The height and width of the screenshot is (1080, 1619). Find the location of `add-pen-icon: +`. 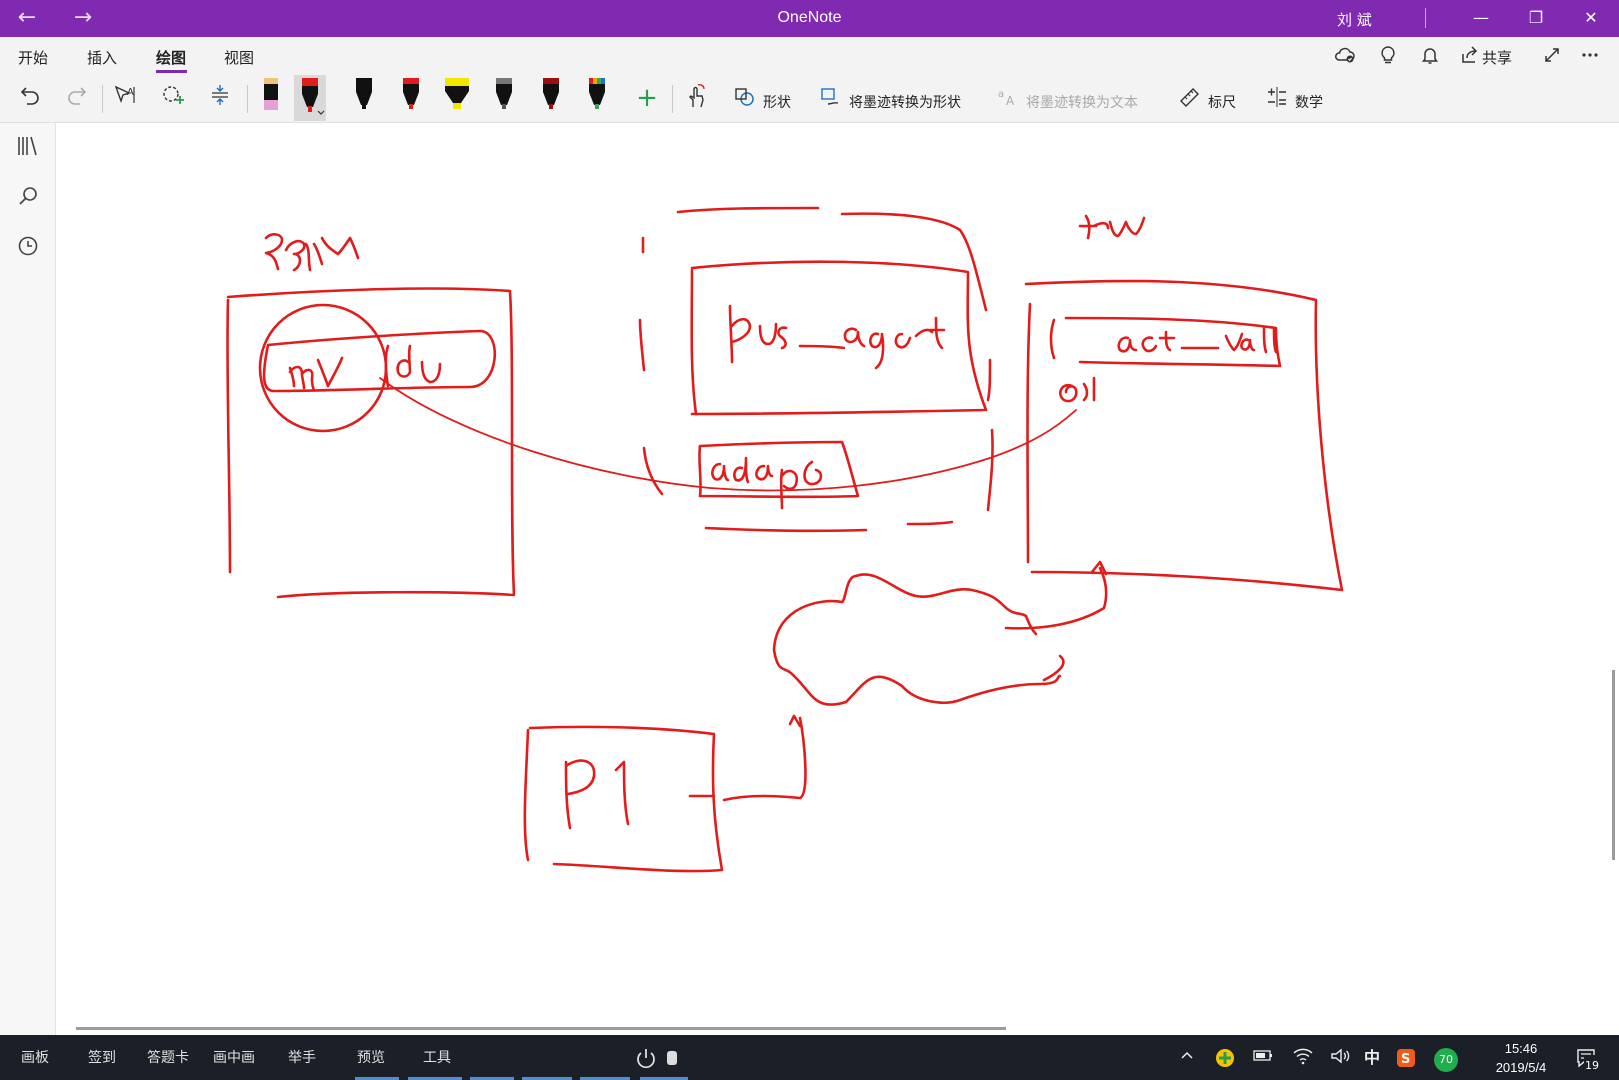

add-pen-icon: + is located at coordinates (647, 98).